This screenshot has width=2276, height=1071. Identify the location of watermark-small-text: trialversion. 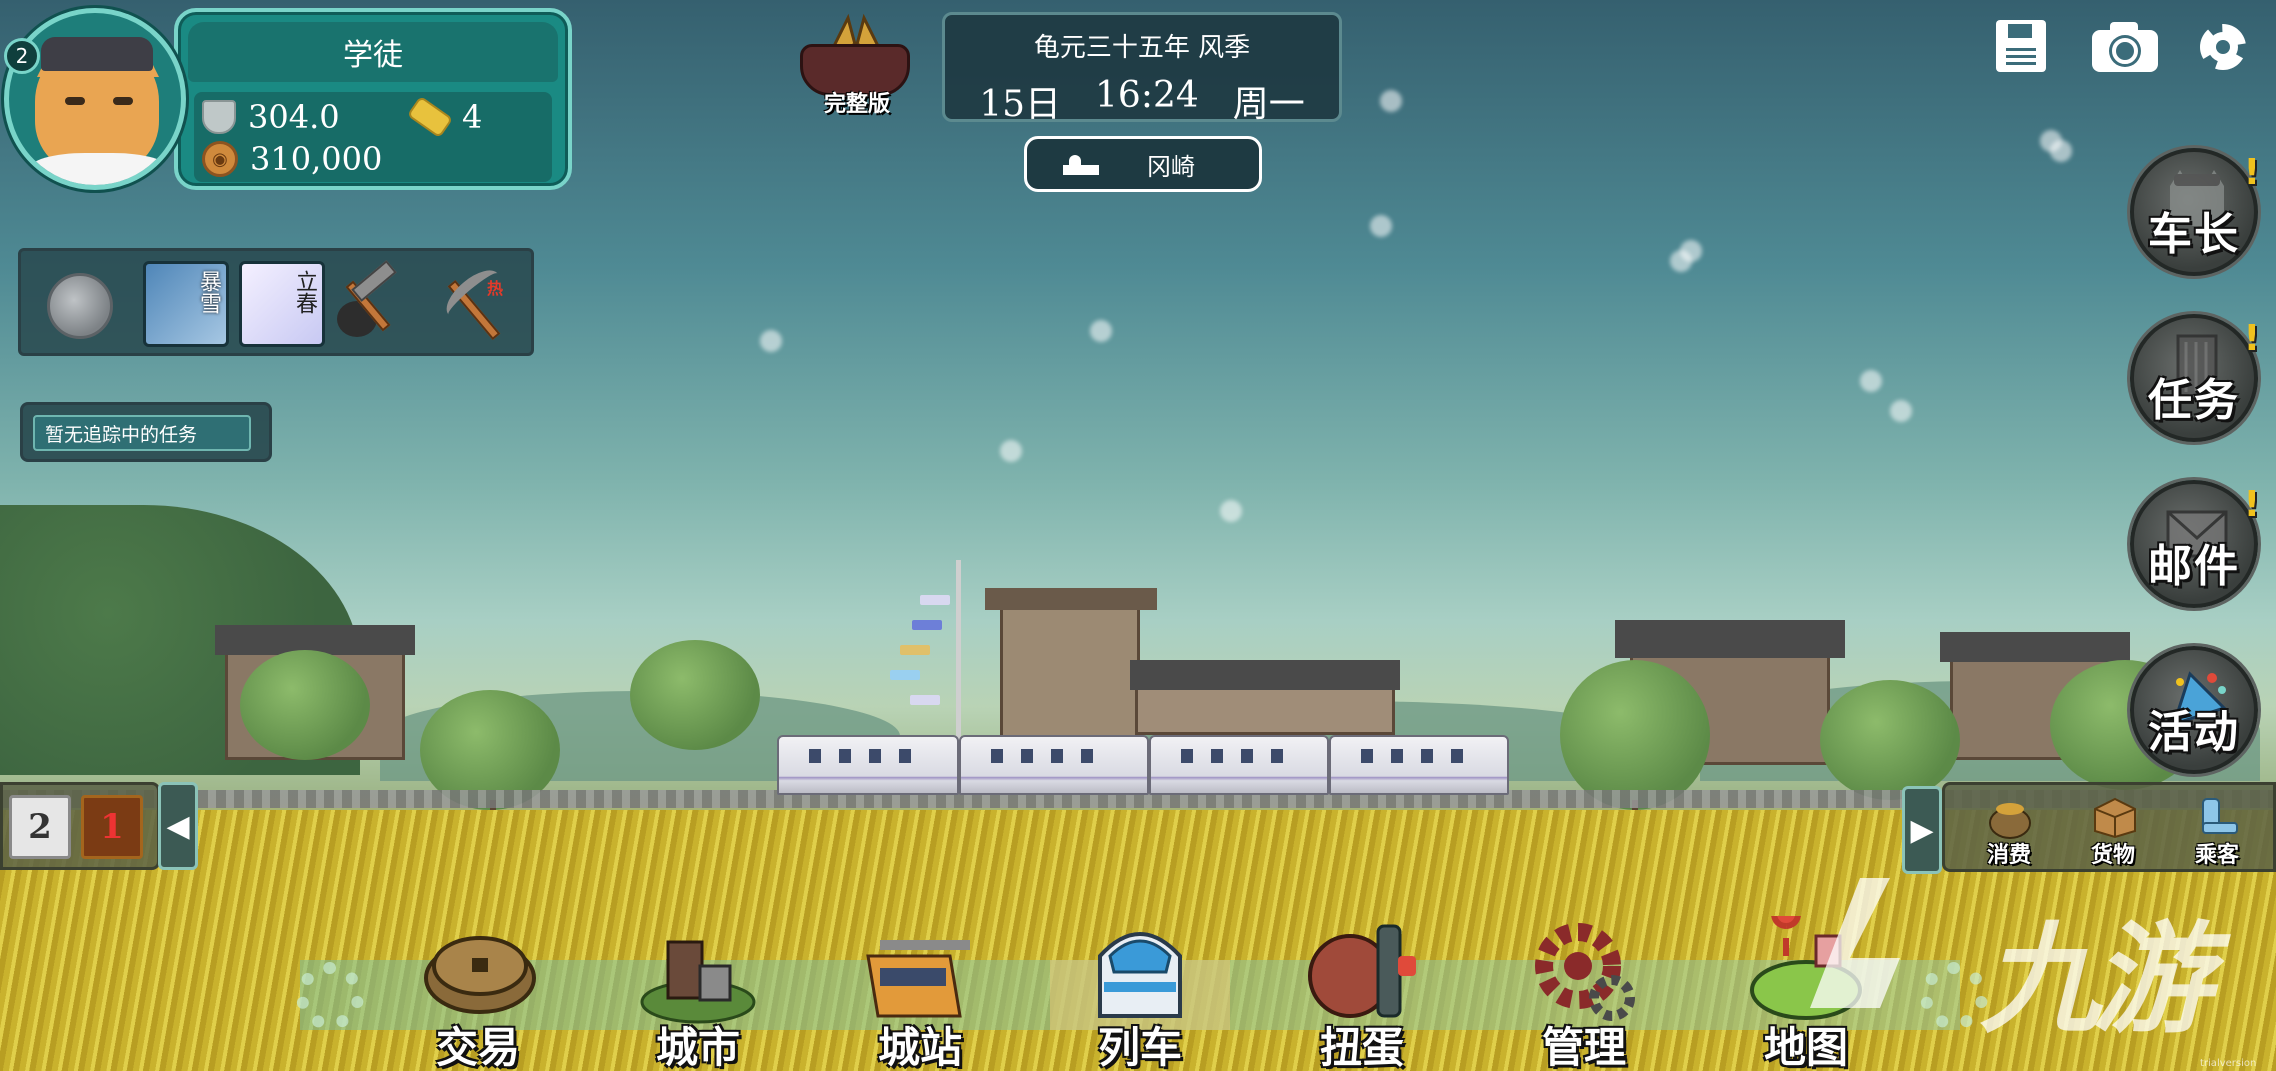
(2228, 1063).